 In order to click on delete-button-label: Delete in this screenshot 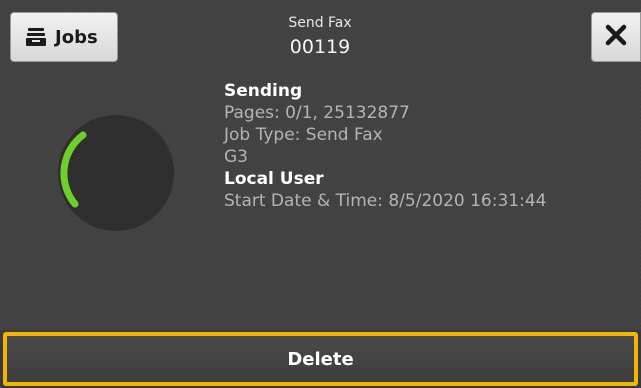, I will do `click(320, 359)`.